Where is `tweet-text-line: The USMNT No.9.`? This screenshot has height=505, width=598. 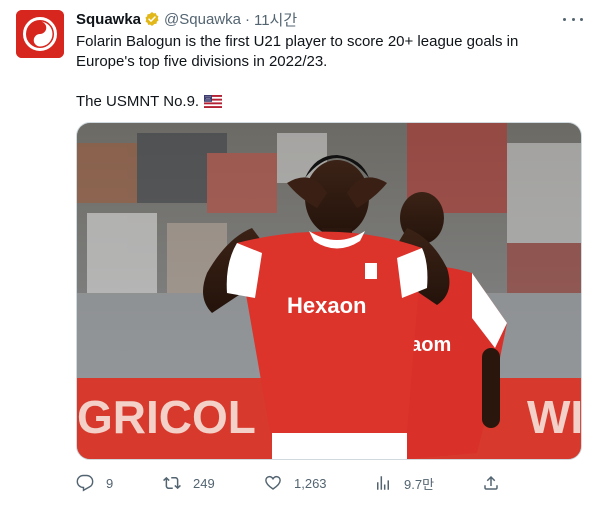 tweet-text-line: The USMNT No.9. is located at coordinates (326, 102).